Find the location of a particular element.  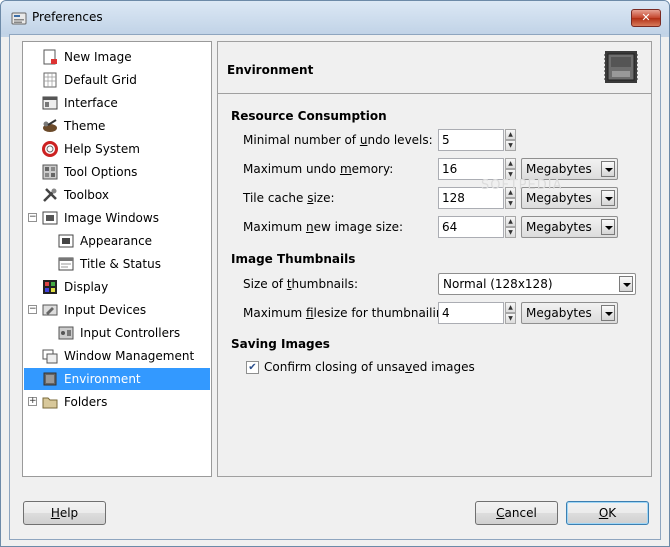

tree-item-theme: Theme is located at coordinates (117, 126).